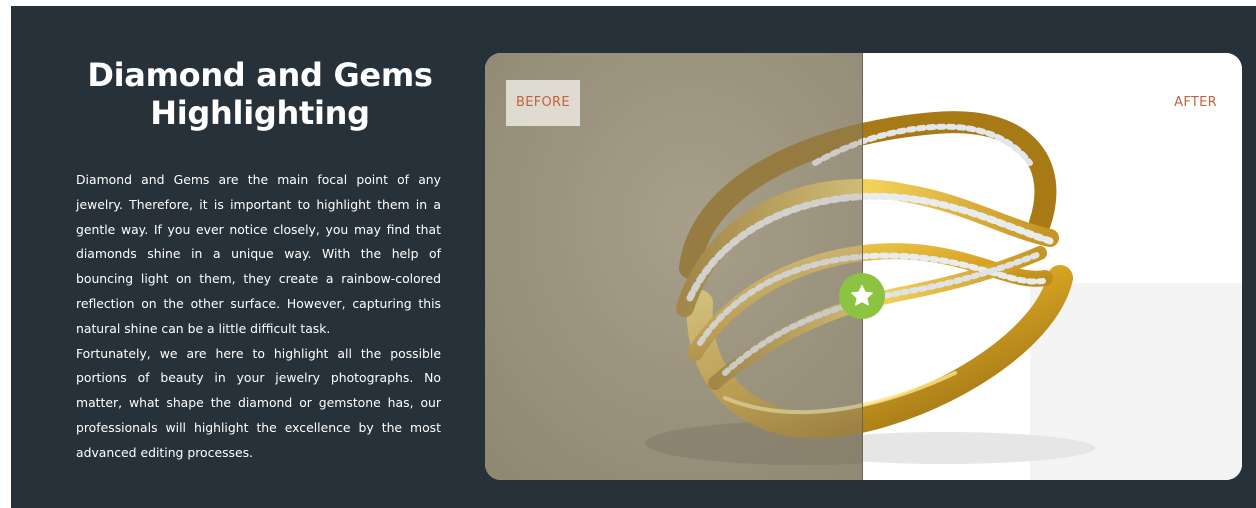 This screenshot has height=508, width=1256. Describe the element at coordinates (1195, 102) in the screenshot. I see `after-label: AFTER` at that location.